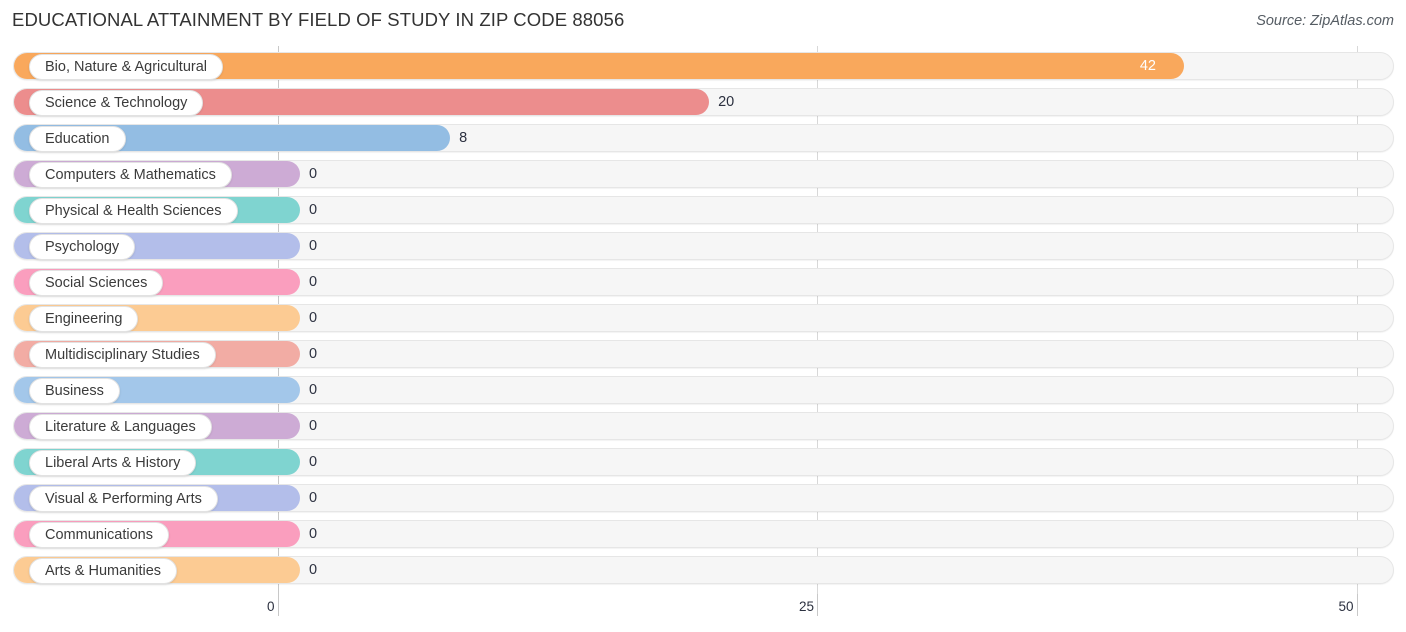 The height and width of the screenshot is (632, 1406). I want to click on table-row: Multidisciplinary Studies 0, so click(703, 354).